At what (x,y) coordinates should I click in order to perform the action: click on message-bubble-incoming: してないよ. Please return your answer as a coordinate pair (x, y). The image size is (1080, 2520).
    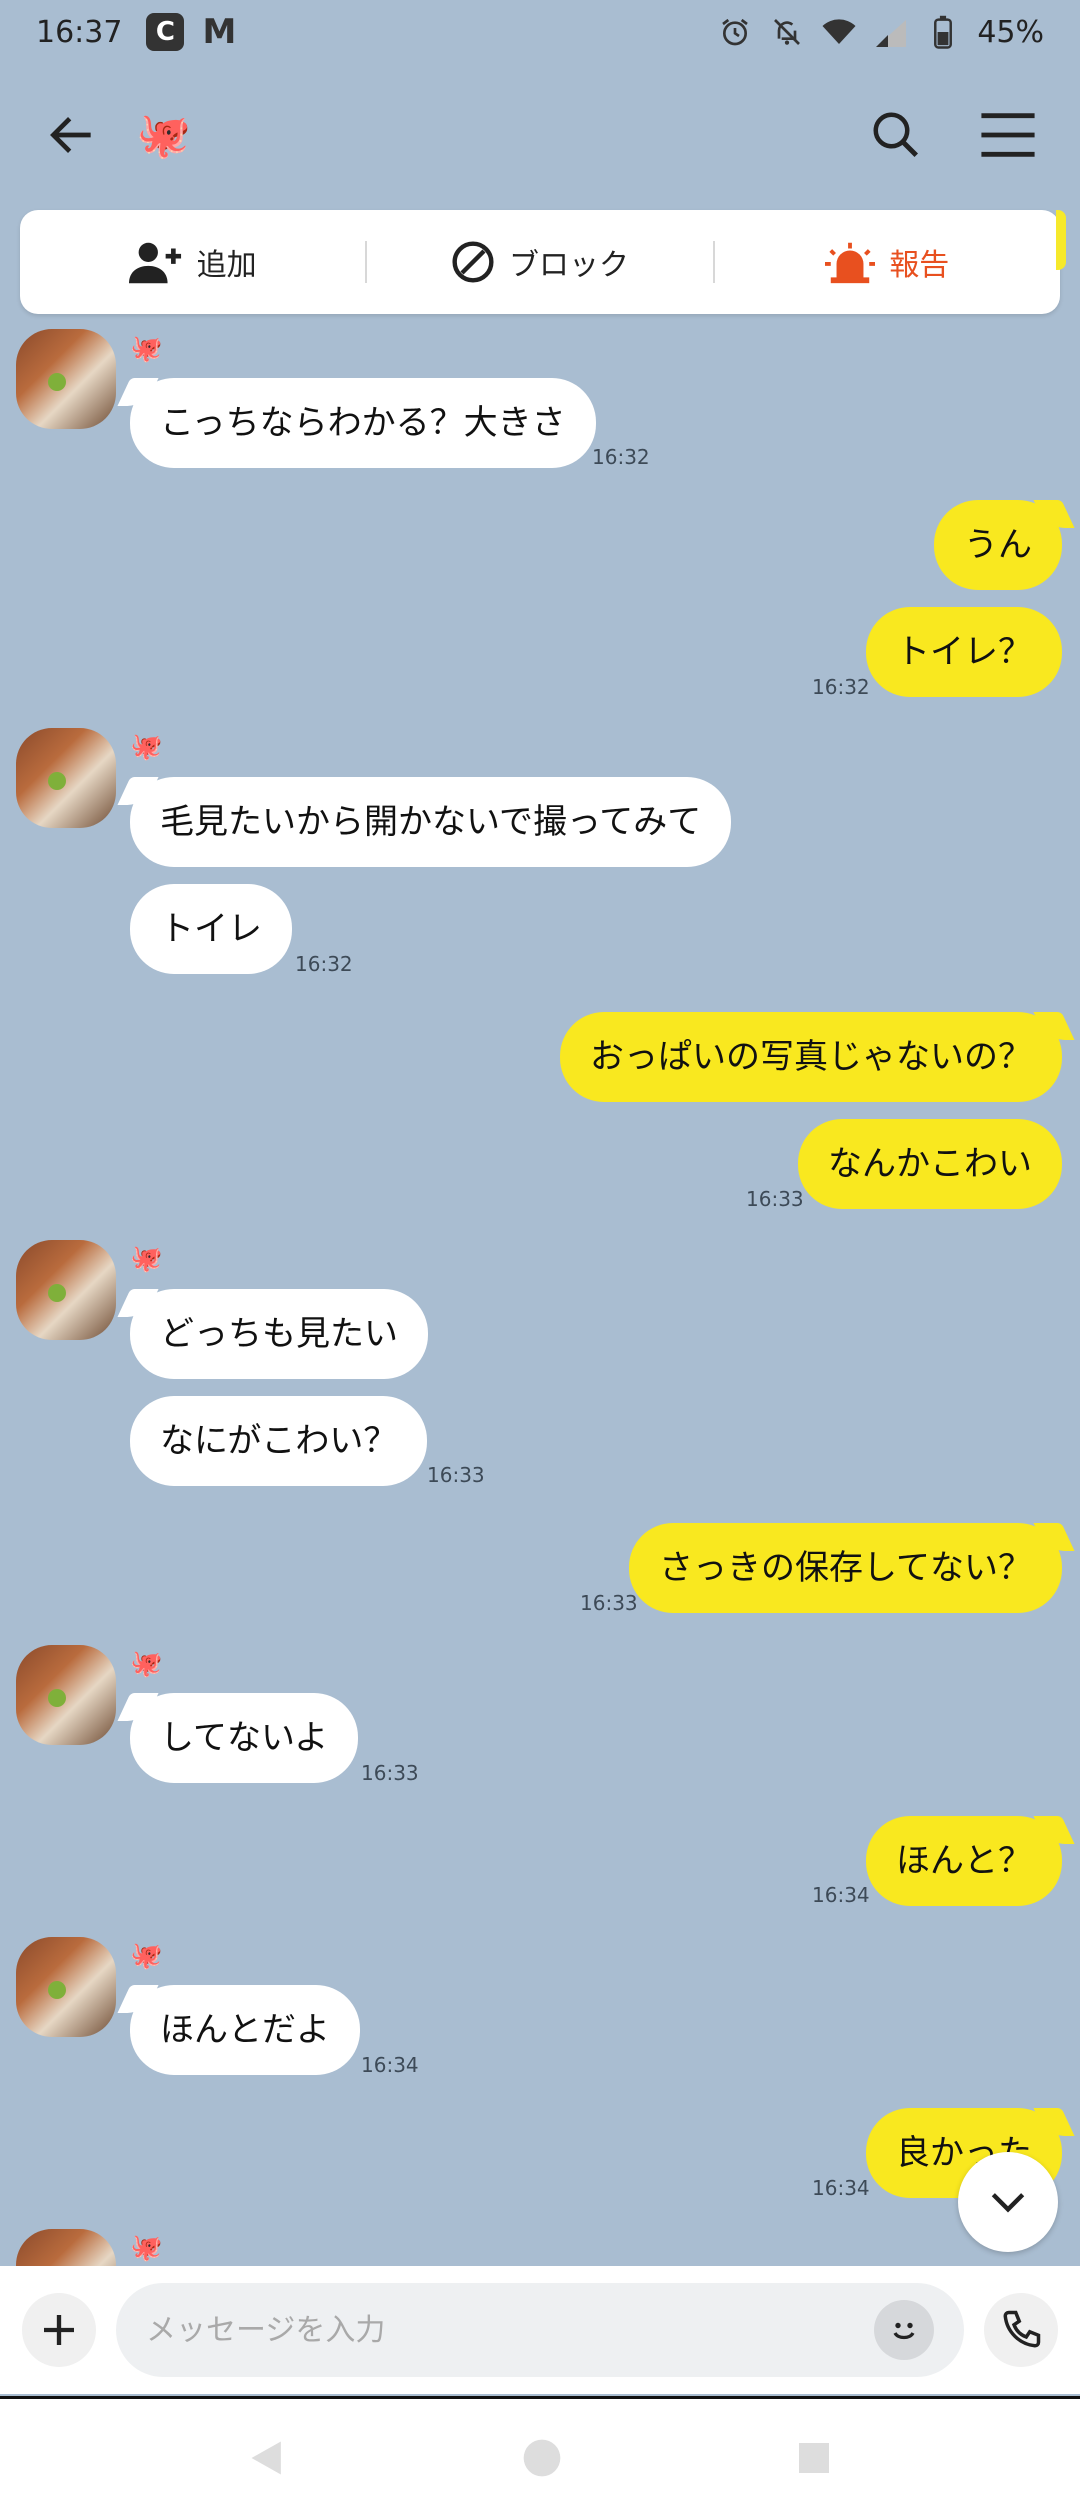
    Looking at the image, I should click on (244, 1738).